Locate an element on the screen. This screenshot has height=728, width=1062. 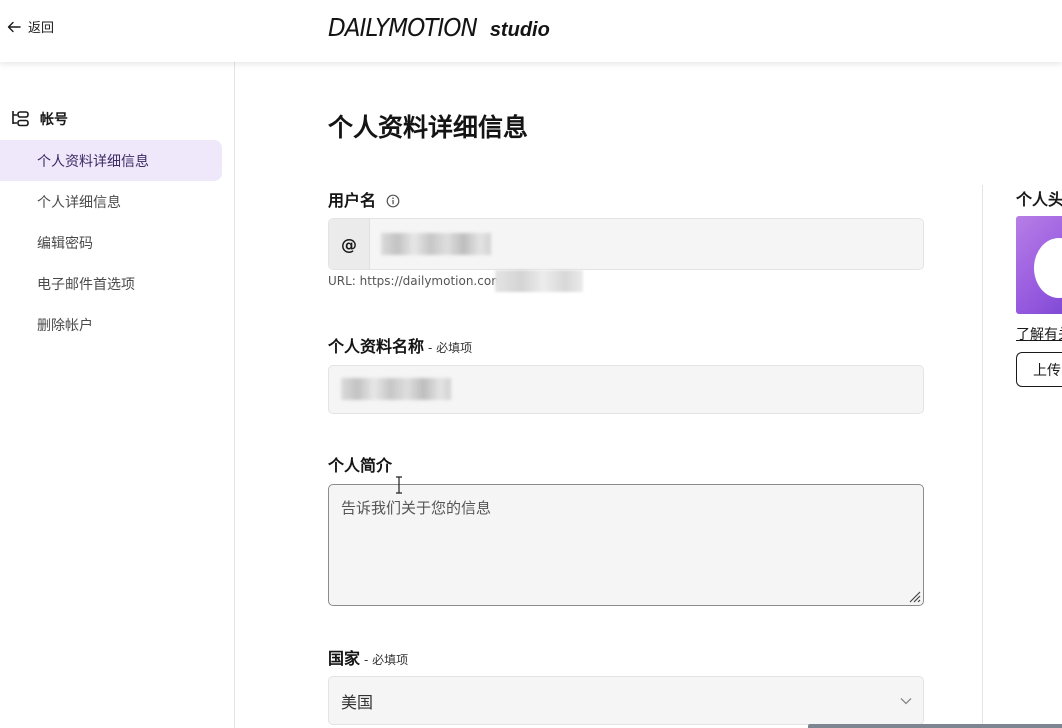
username-label-text: 用户名 is located at coordinates (352, 200).